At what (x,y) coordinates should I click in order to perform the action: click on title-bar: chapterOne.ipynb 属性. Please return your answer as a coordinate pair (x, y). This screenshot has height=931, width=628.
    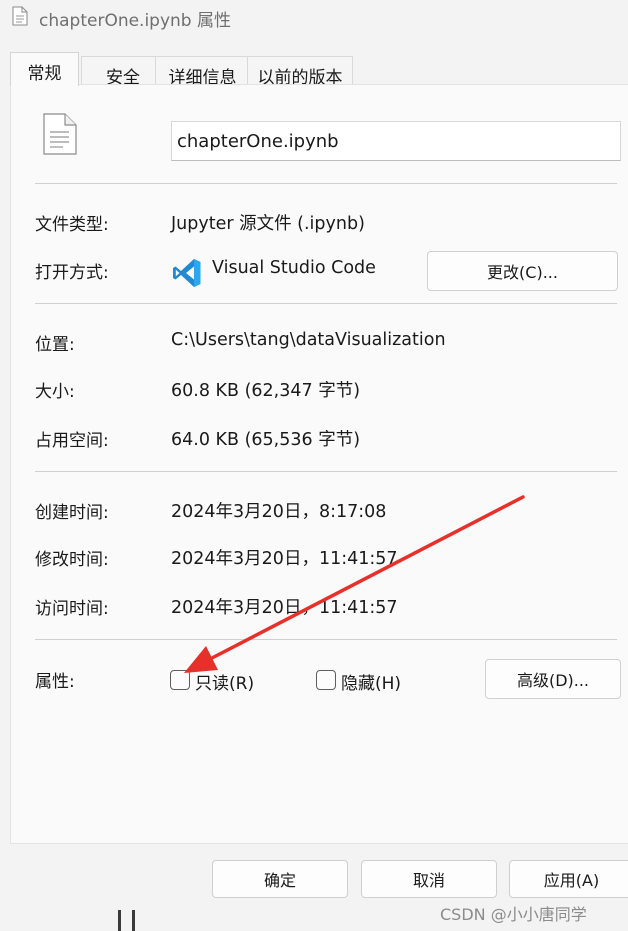
    Looking at the image, I should click on (314, 18).